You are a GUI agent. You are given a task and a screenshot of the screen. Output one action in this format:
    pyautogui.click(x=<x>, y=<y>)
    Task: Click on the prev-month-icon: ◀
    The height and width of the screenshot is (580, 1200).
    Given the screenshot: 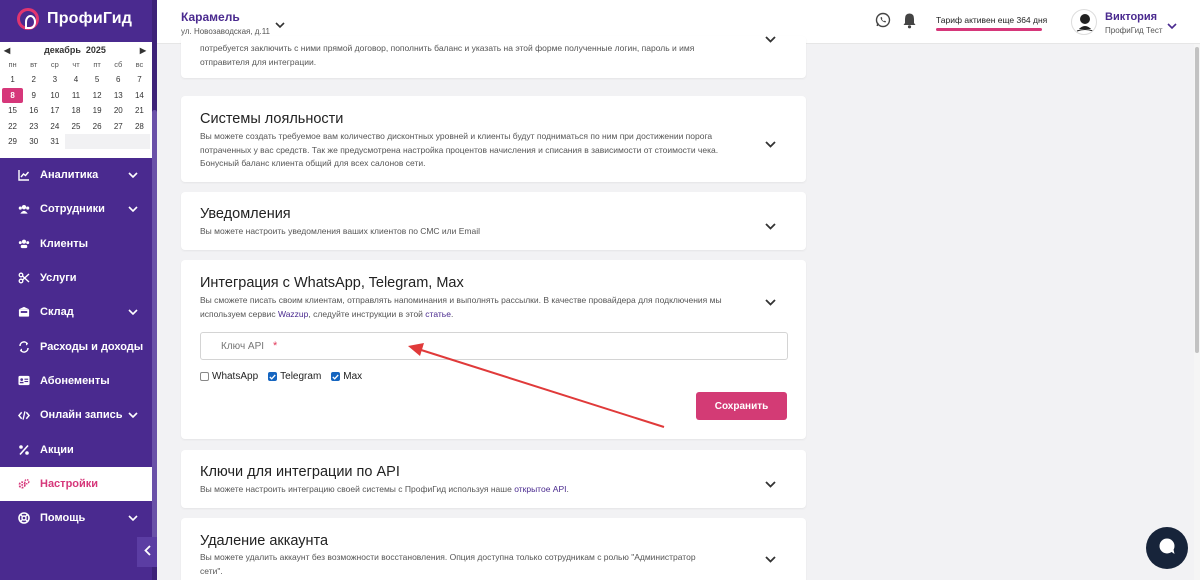 What is the action you would take?
    pyautogui.click(x=7, y=50)
    